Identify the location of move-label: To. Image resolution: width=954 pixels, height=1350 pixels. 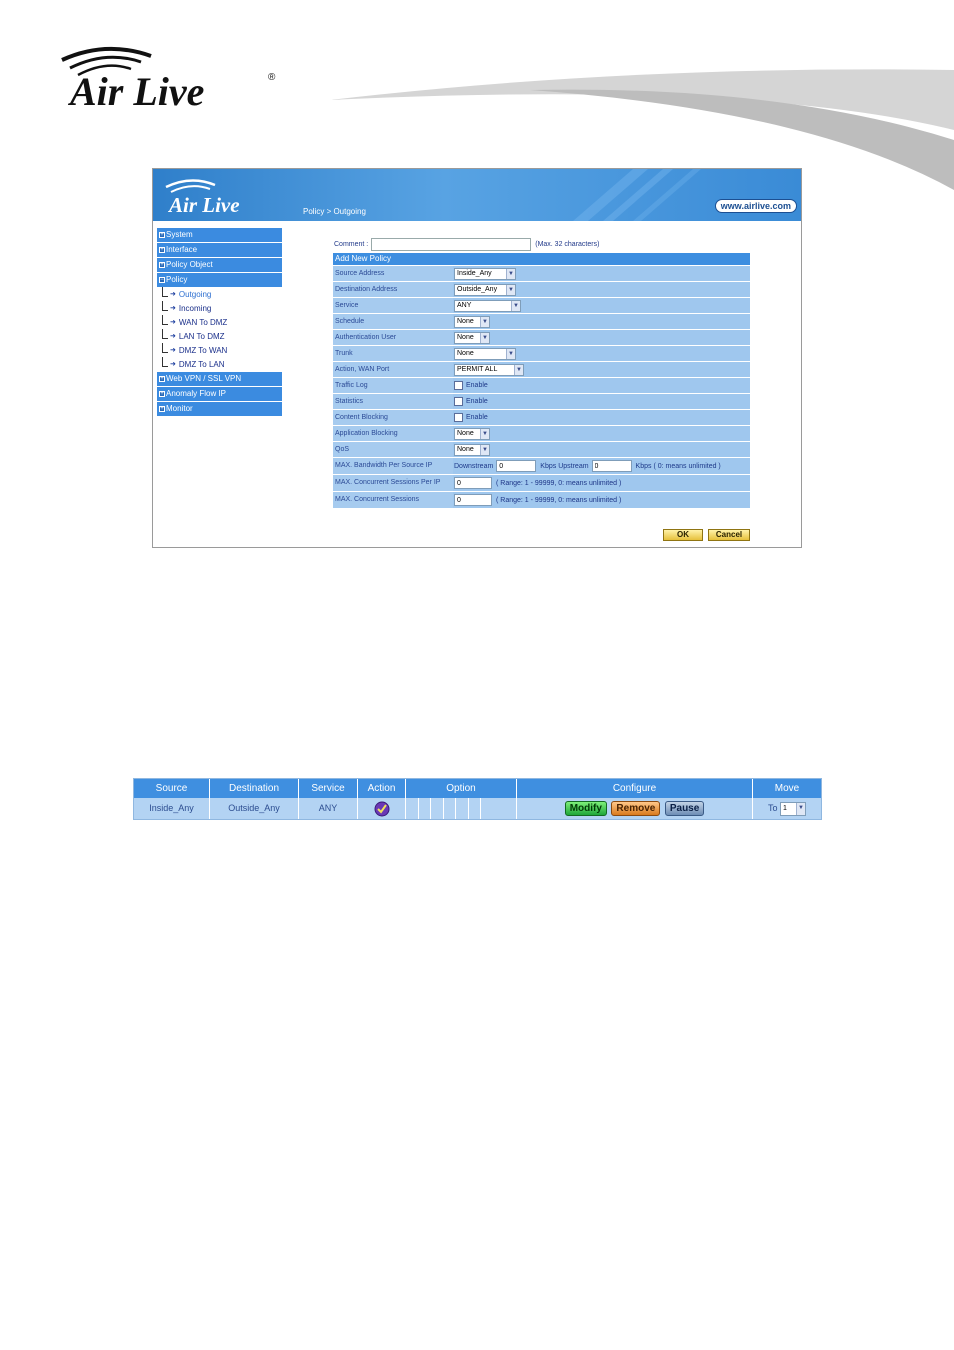
(772, 808).